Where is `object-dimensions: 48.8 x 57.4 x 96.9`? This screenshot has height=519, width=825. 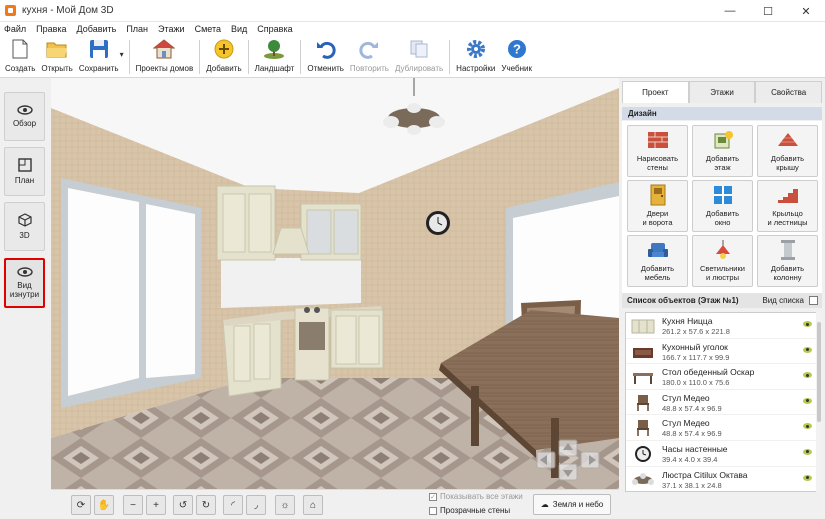 object-dimensions: 48.8 x 57.4 x 96.9 is located at coordinates (692, 408).